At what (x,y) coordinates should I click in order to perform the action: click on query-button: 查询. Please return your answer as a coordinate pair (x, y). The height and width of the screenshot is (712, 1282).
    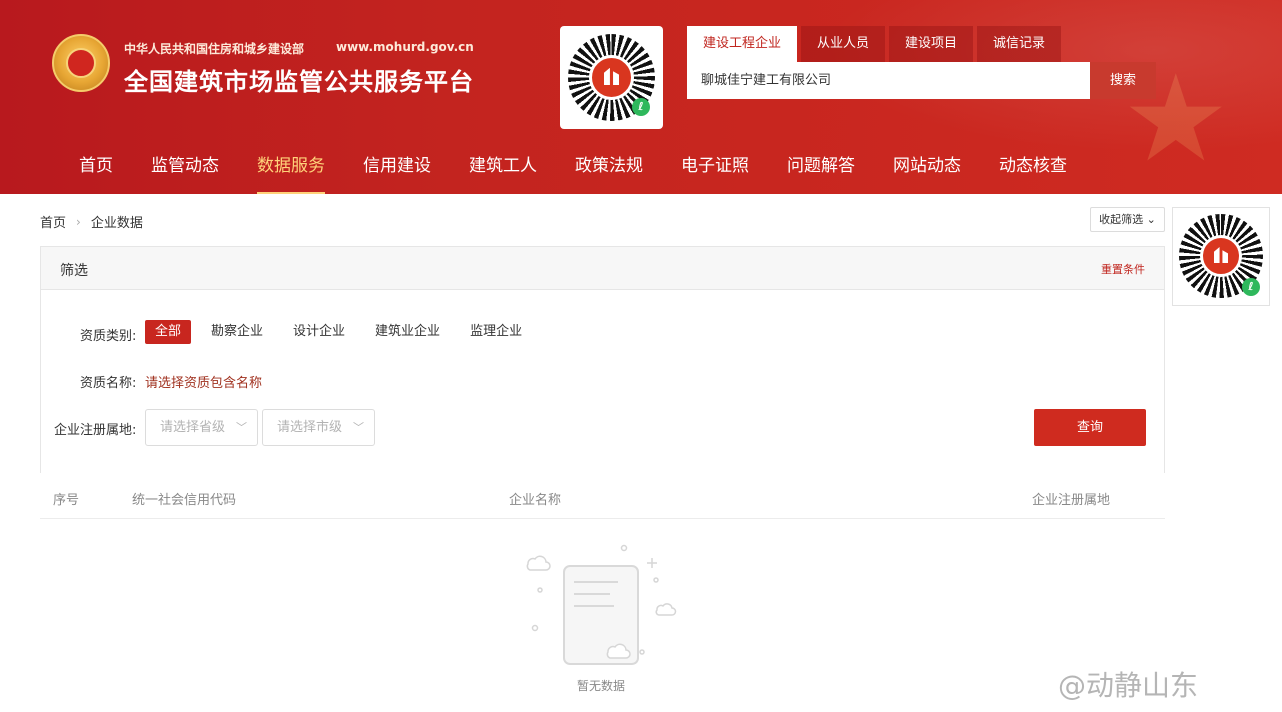
    Looking at the image, I should click on (1090, 427).